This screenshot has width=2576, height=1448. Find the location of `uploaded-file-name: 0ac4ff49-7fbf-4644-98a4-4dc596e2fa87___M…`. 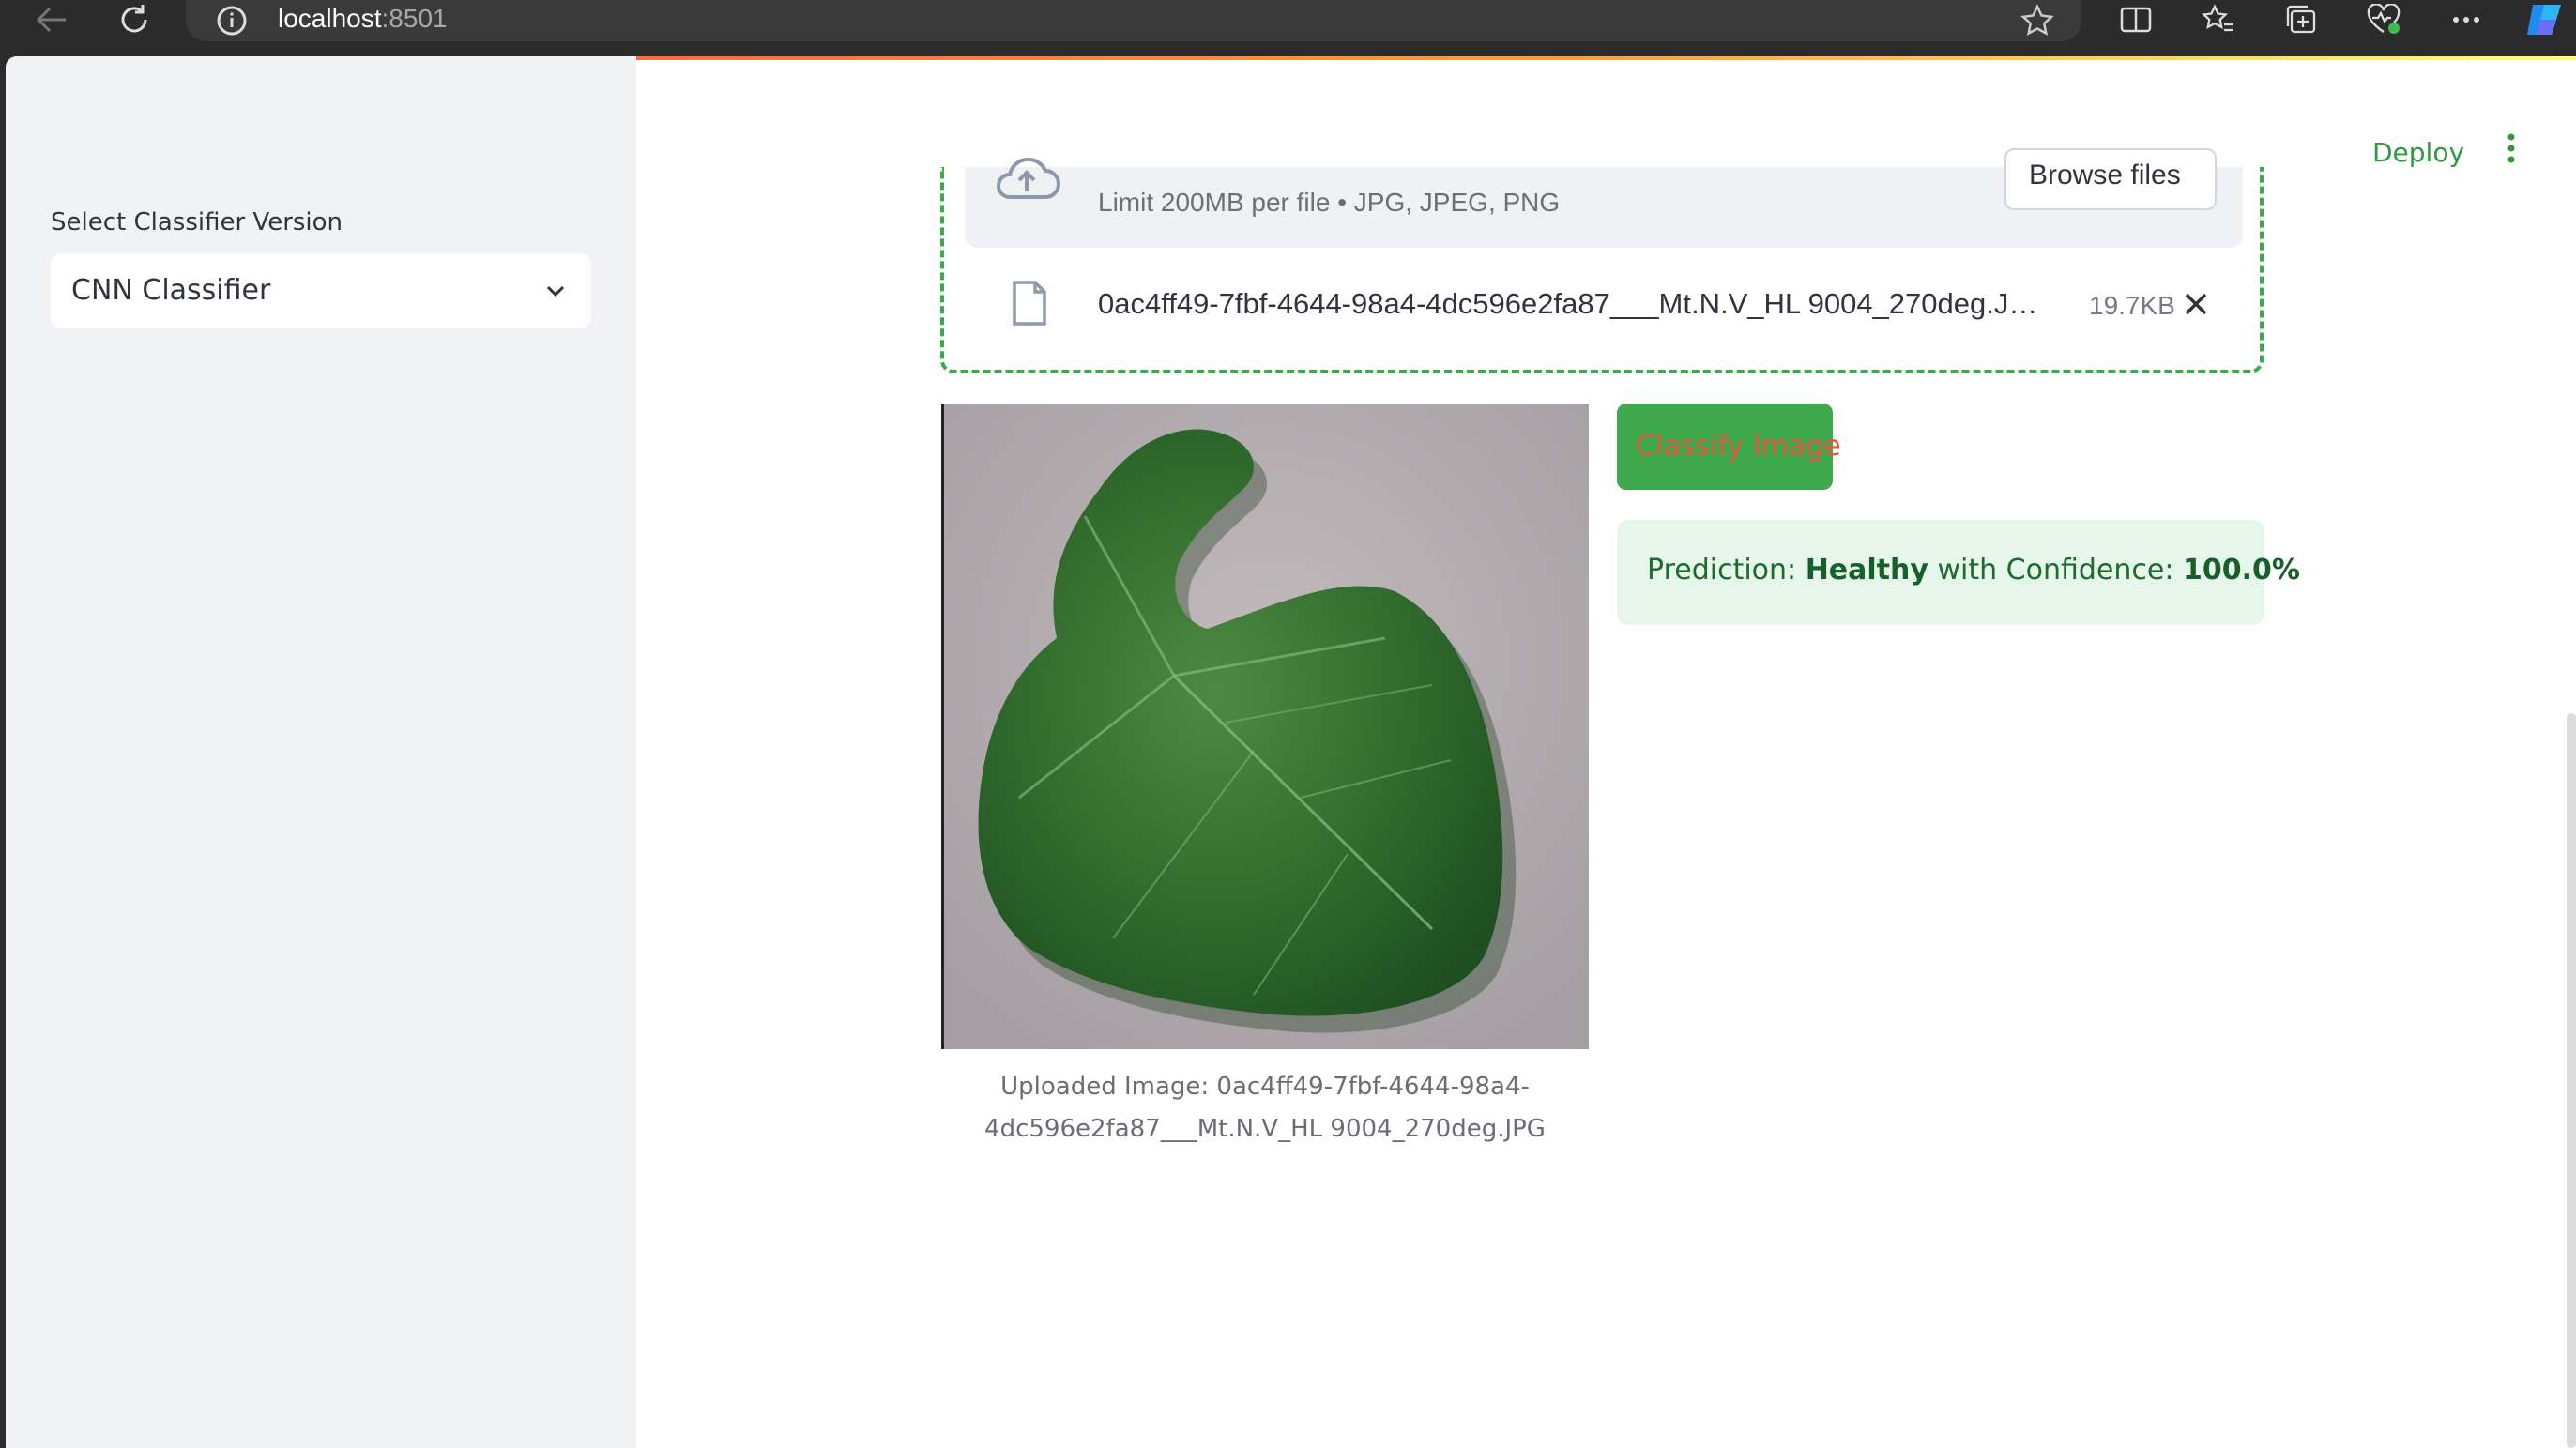

uploaded-file-name: 0ac4ff49-7fbf-4644-98a4-4dc596e2fa87___M… is located at coordinates (1568, 303).